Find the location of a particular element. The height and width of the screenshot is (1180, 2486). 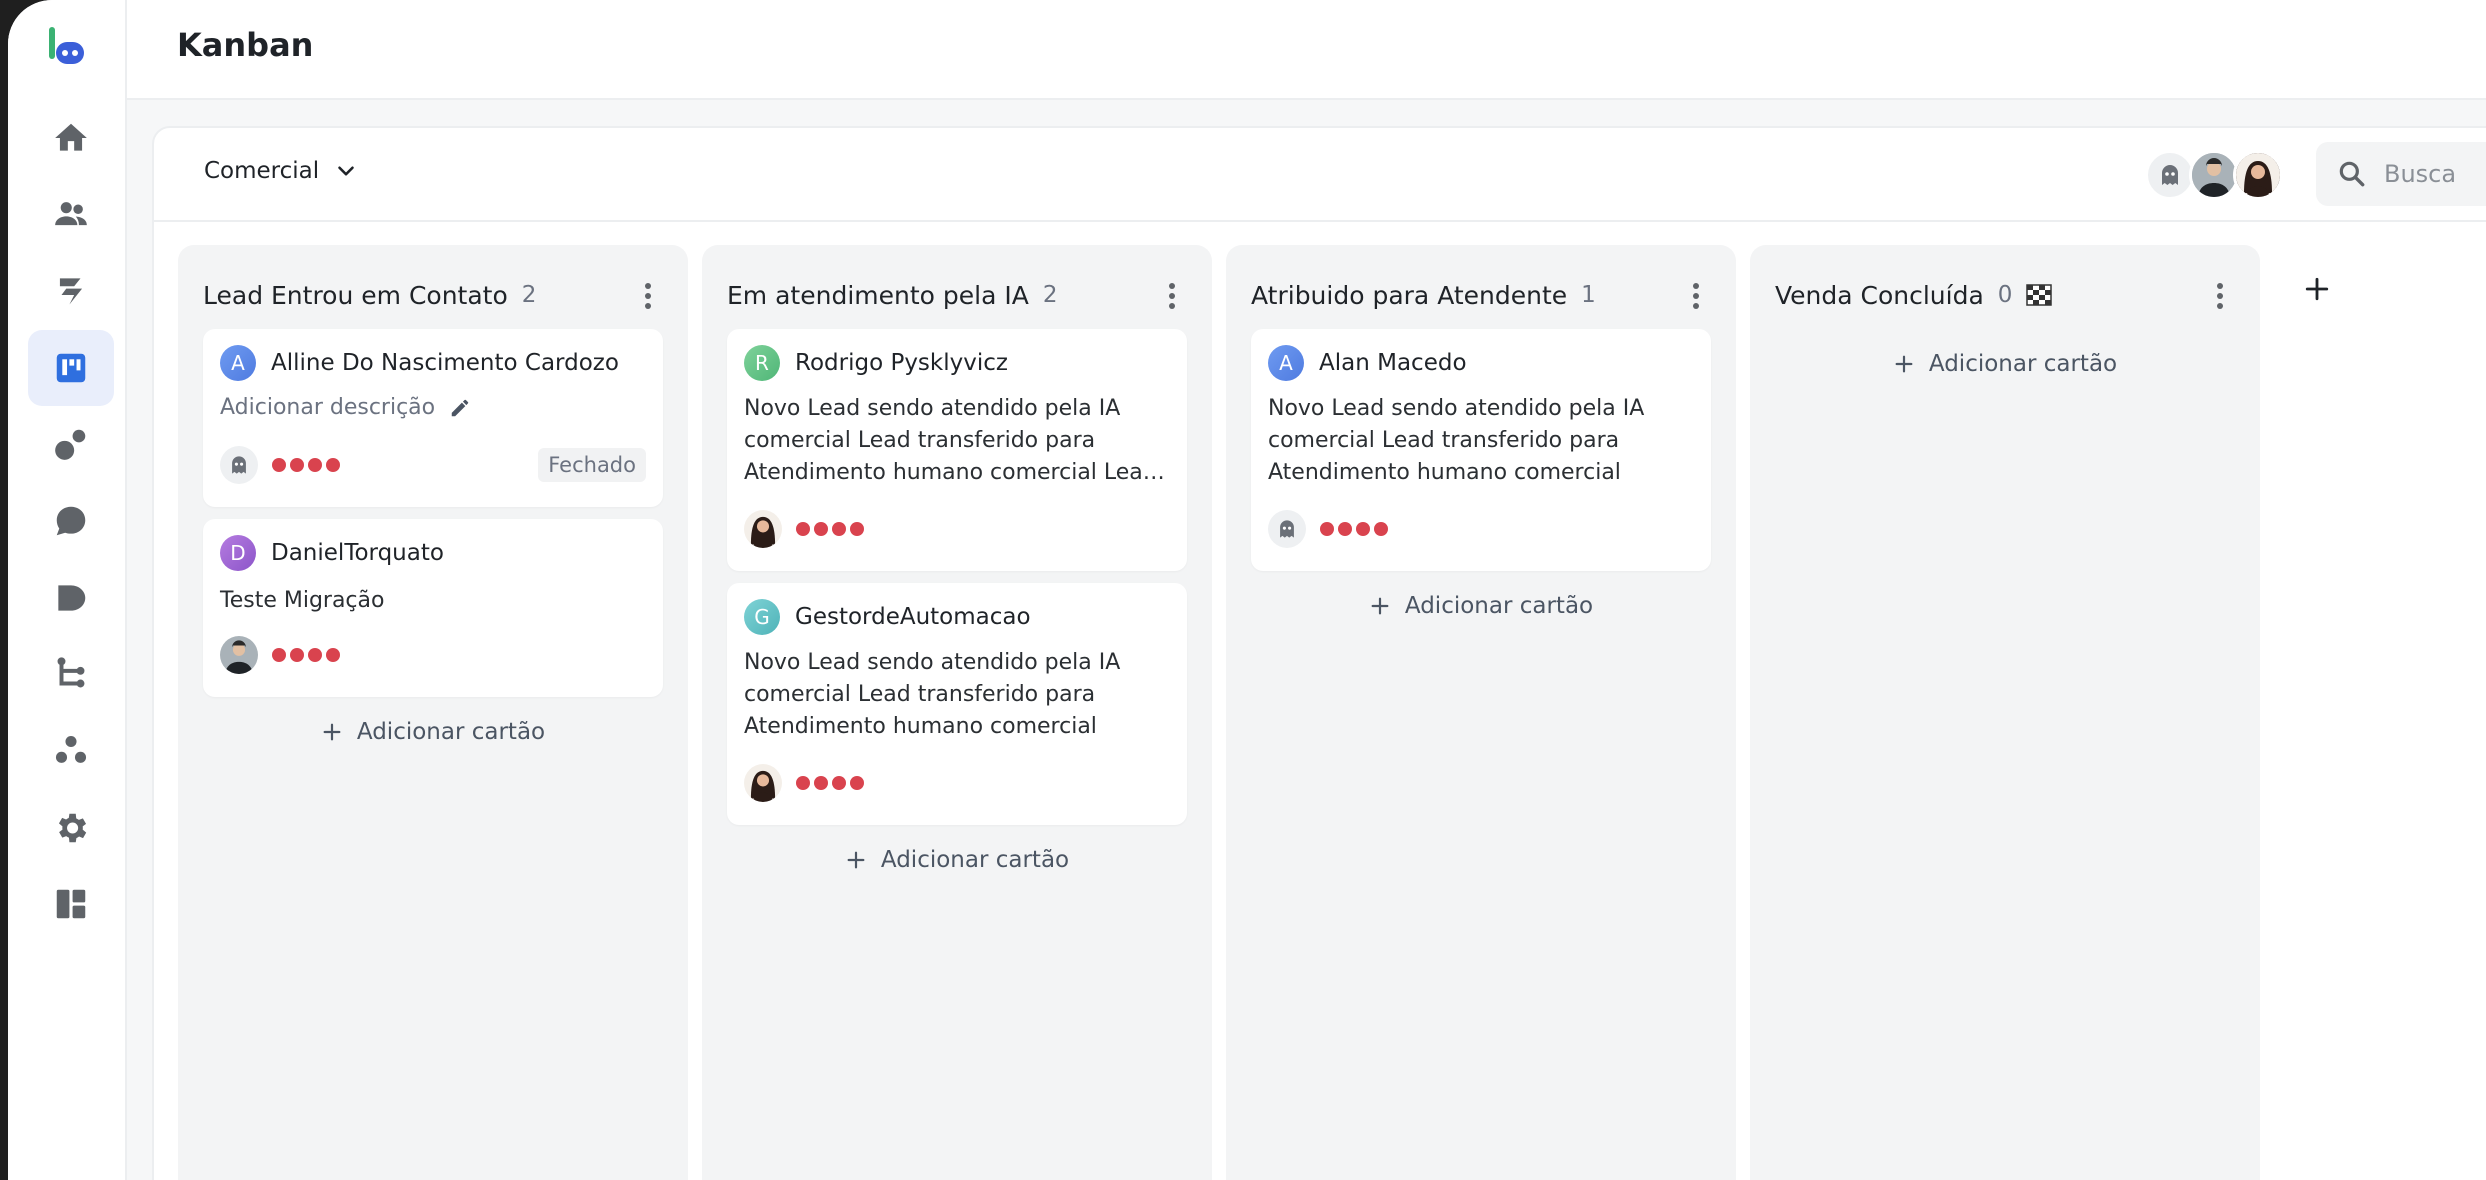

search-box is located at coordinates (2401, 174).